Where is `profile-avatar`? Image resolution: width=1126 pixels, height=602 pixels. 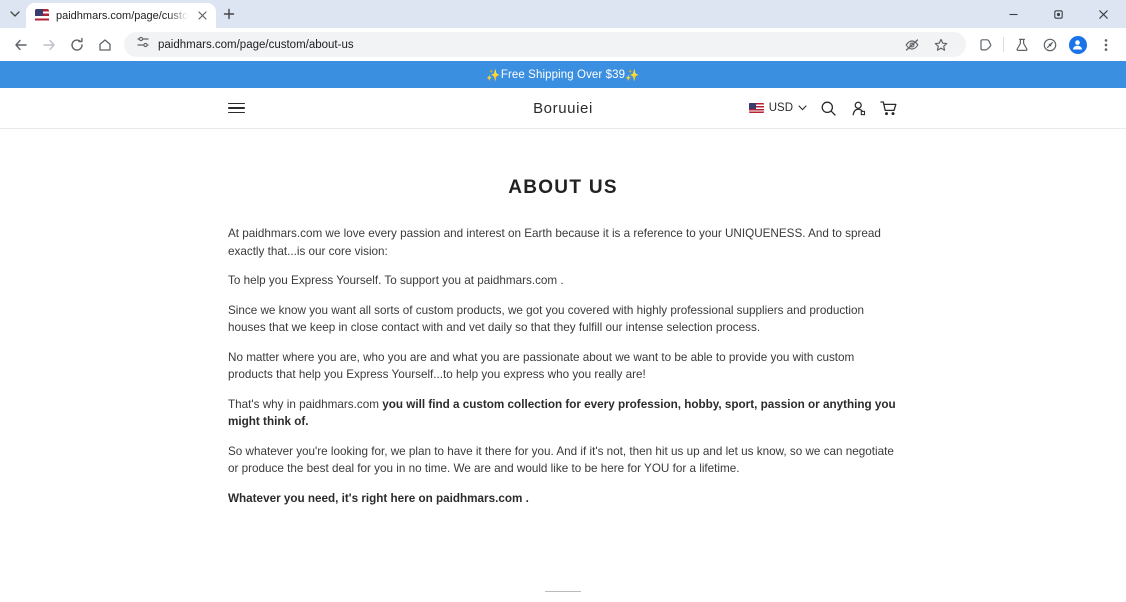
profile-avatar is located at coordinates (1077, 44).